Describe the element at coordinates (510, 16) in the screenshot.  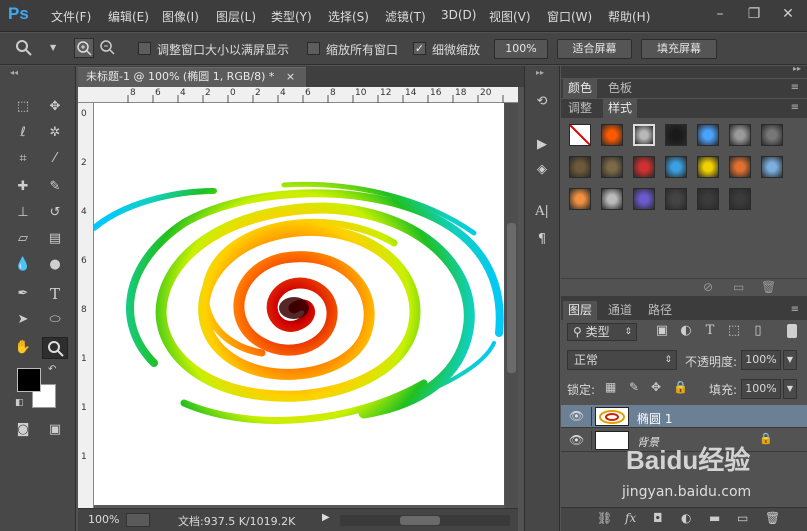
I see `menu-view: 视图(V)` at that location.